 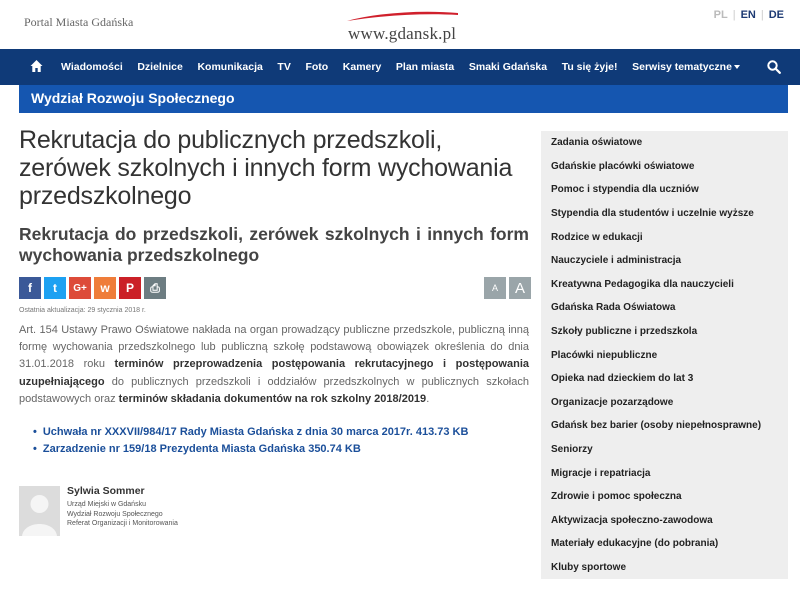 What do you see at coordinates (508, 67) in the screenshot?
I see `nav-item-smaki-gdanska: Smaki Gdańska` at bounding box center [508, 67].